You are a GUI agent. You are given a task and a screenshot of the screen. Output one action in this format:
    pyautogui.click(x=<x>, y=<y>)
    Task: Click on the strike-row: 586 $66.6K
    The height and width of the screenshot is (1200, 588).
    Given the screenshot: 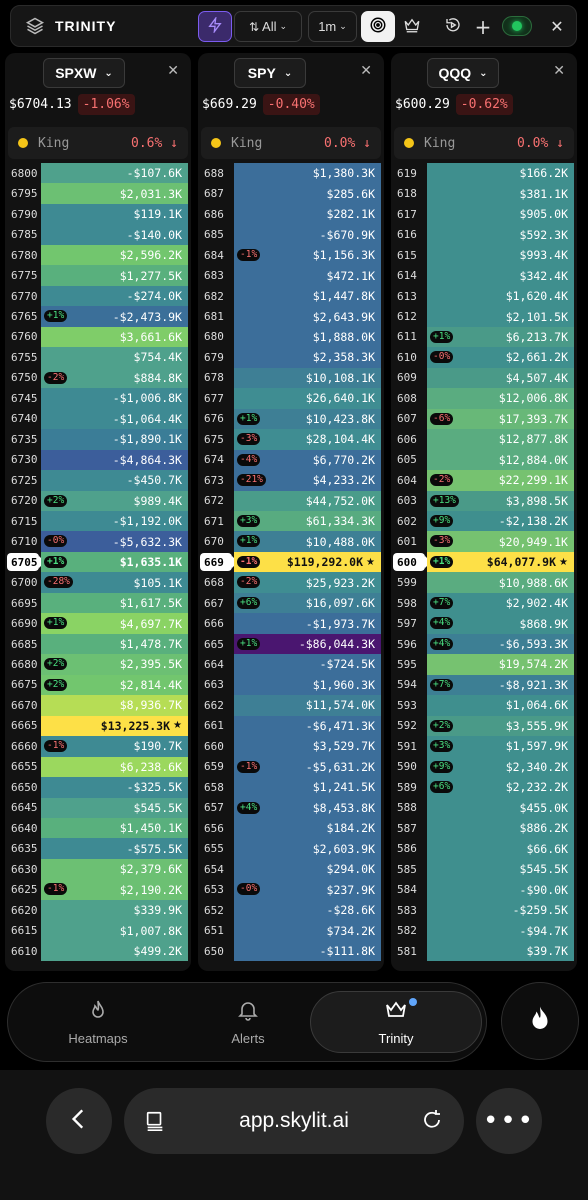 What is the action you would take?
    pyautogui.click(x=484, y=848)
    